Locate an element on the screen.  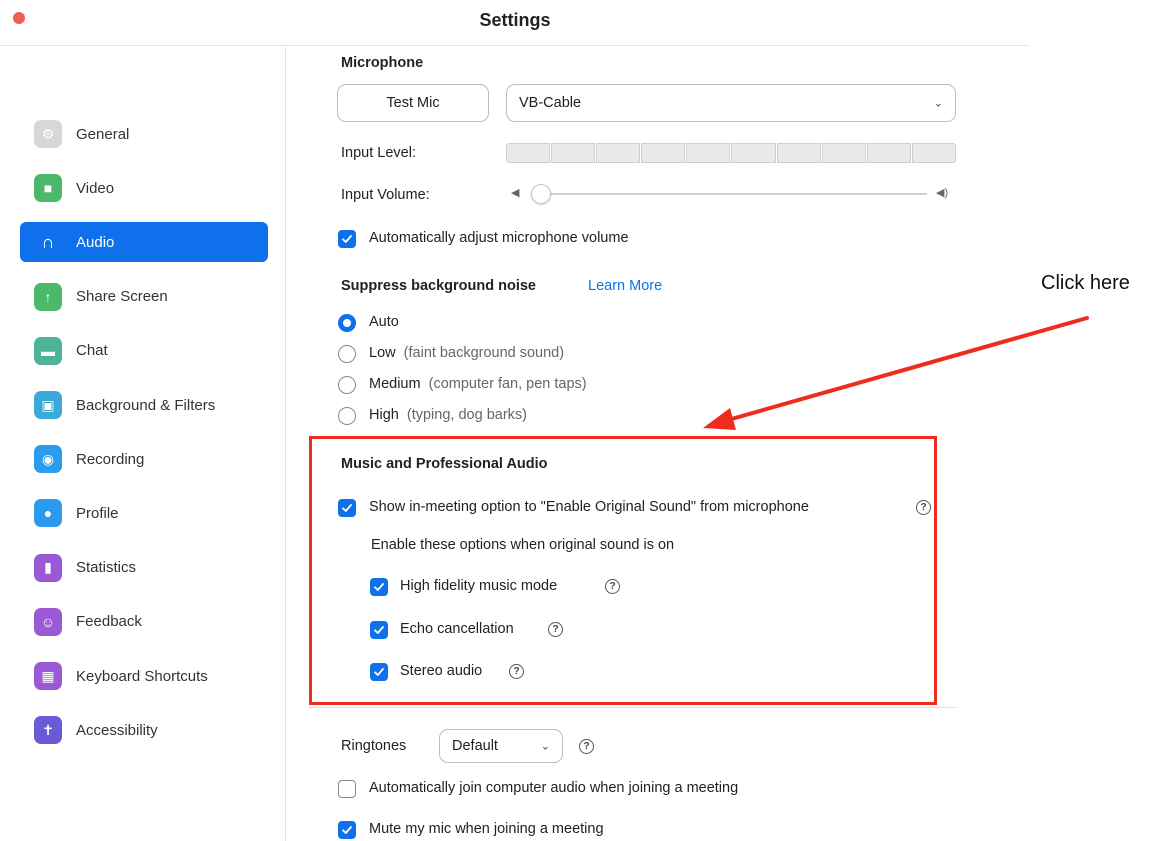
video-camera-icon: ■ is located at coordinates (48, 188).